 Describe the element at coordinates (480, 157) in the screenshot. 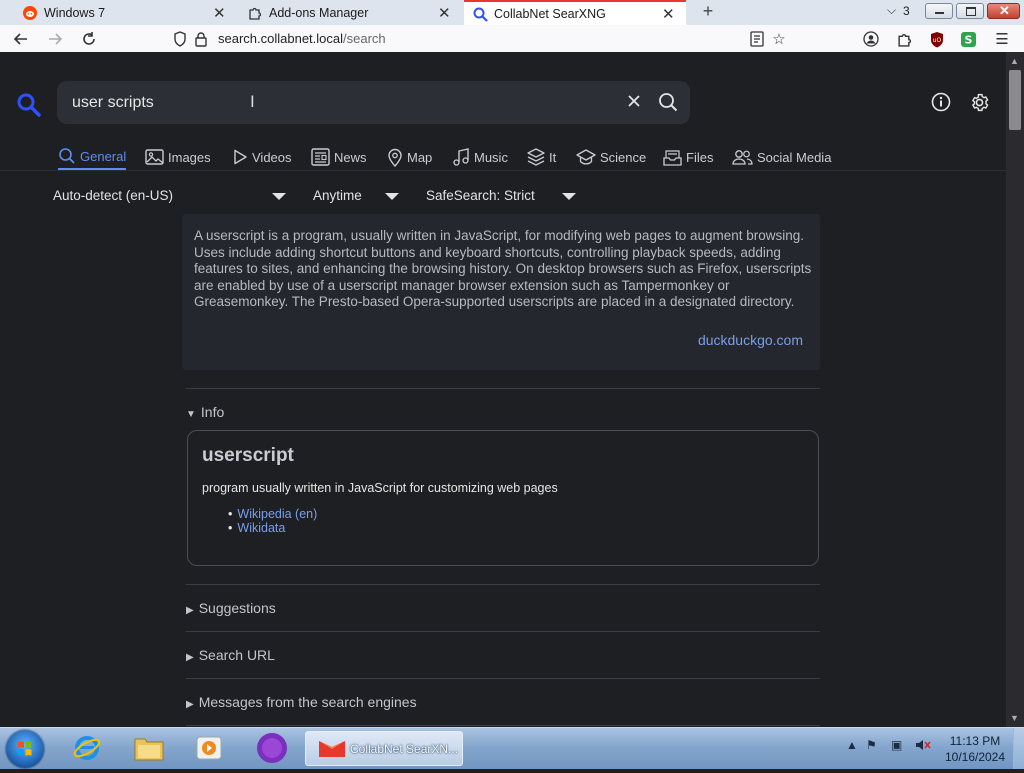

I see `tab-music: Music` at that location.